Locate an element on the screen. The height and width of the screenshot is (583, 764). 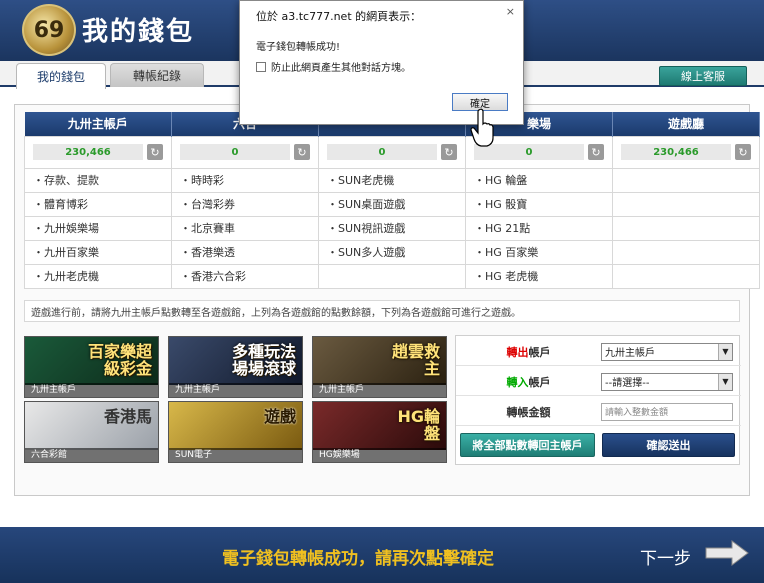
confirm-transfer-button: 確認送出 is located at coordinates (668, 445).